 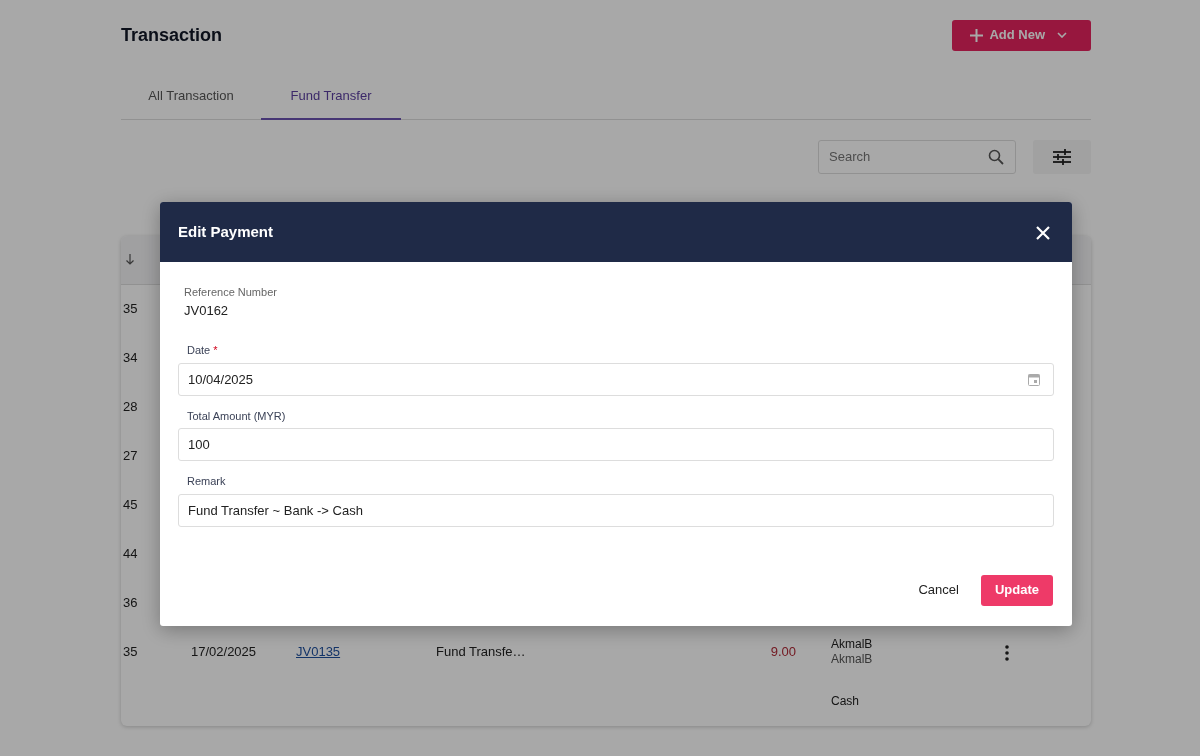 I want to click on table-cell: 44, so click(x=130, y=554).